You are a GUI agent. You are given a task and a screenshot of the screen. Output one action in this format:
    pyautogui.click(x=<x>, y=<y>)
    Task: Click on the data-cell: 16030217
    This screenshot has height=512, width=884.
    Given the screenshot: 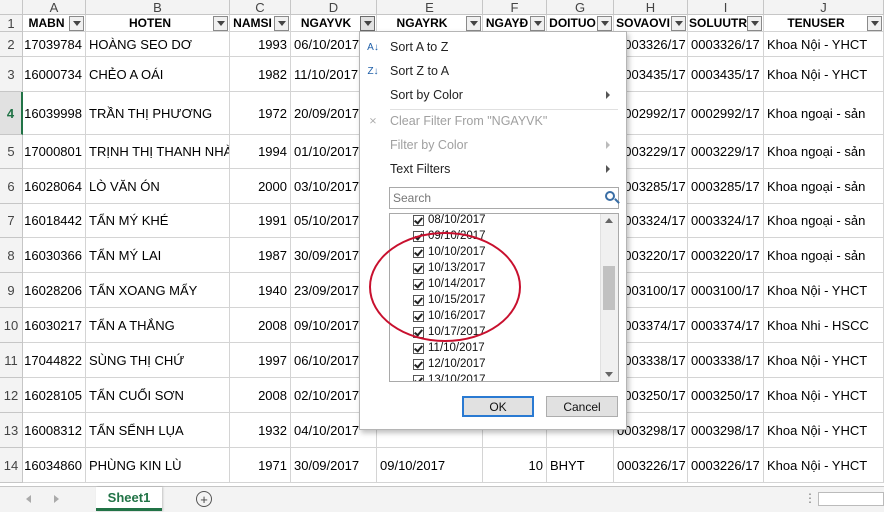 What is the action you would take?
    pyautogui.click(x=54, y=325)
    